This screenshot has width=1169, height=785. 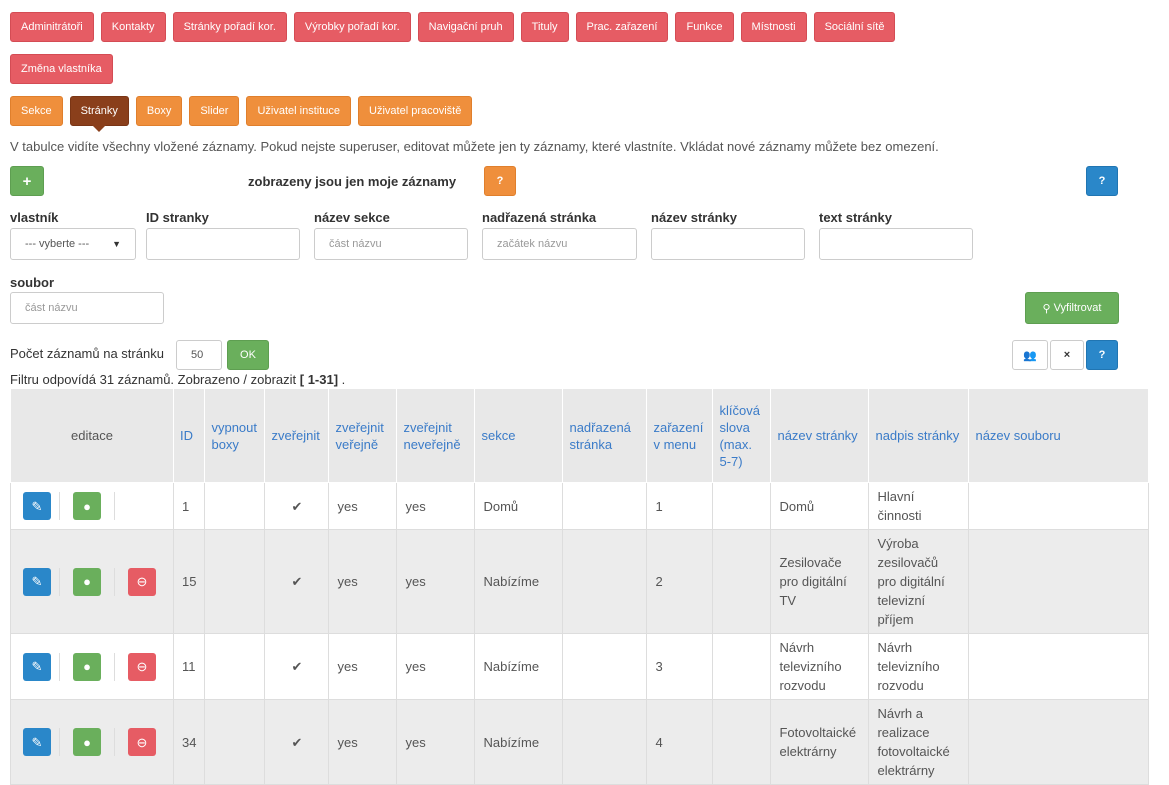 What do you see at coordinates (896, 244) in the screenshot?
I see `page-text-input` at bounding box center [896, 244].